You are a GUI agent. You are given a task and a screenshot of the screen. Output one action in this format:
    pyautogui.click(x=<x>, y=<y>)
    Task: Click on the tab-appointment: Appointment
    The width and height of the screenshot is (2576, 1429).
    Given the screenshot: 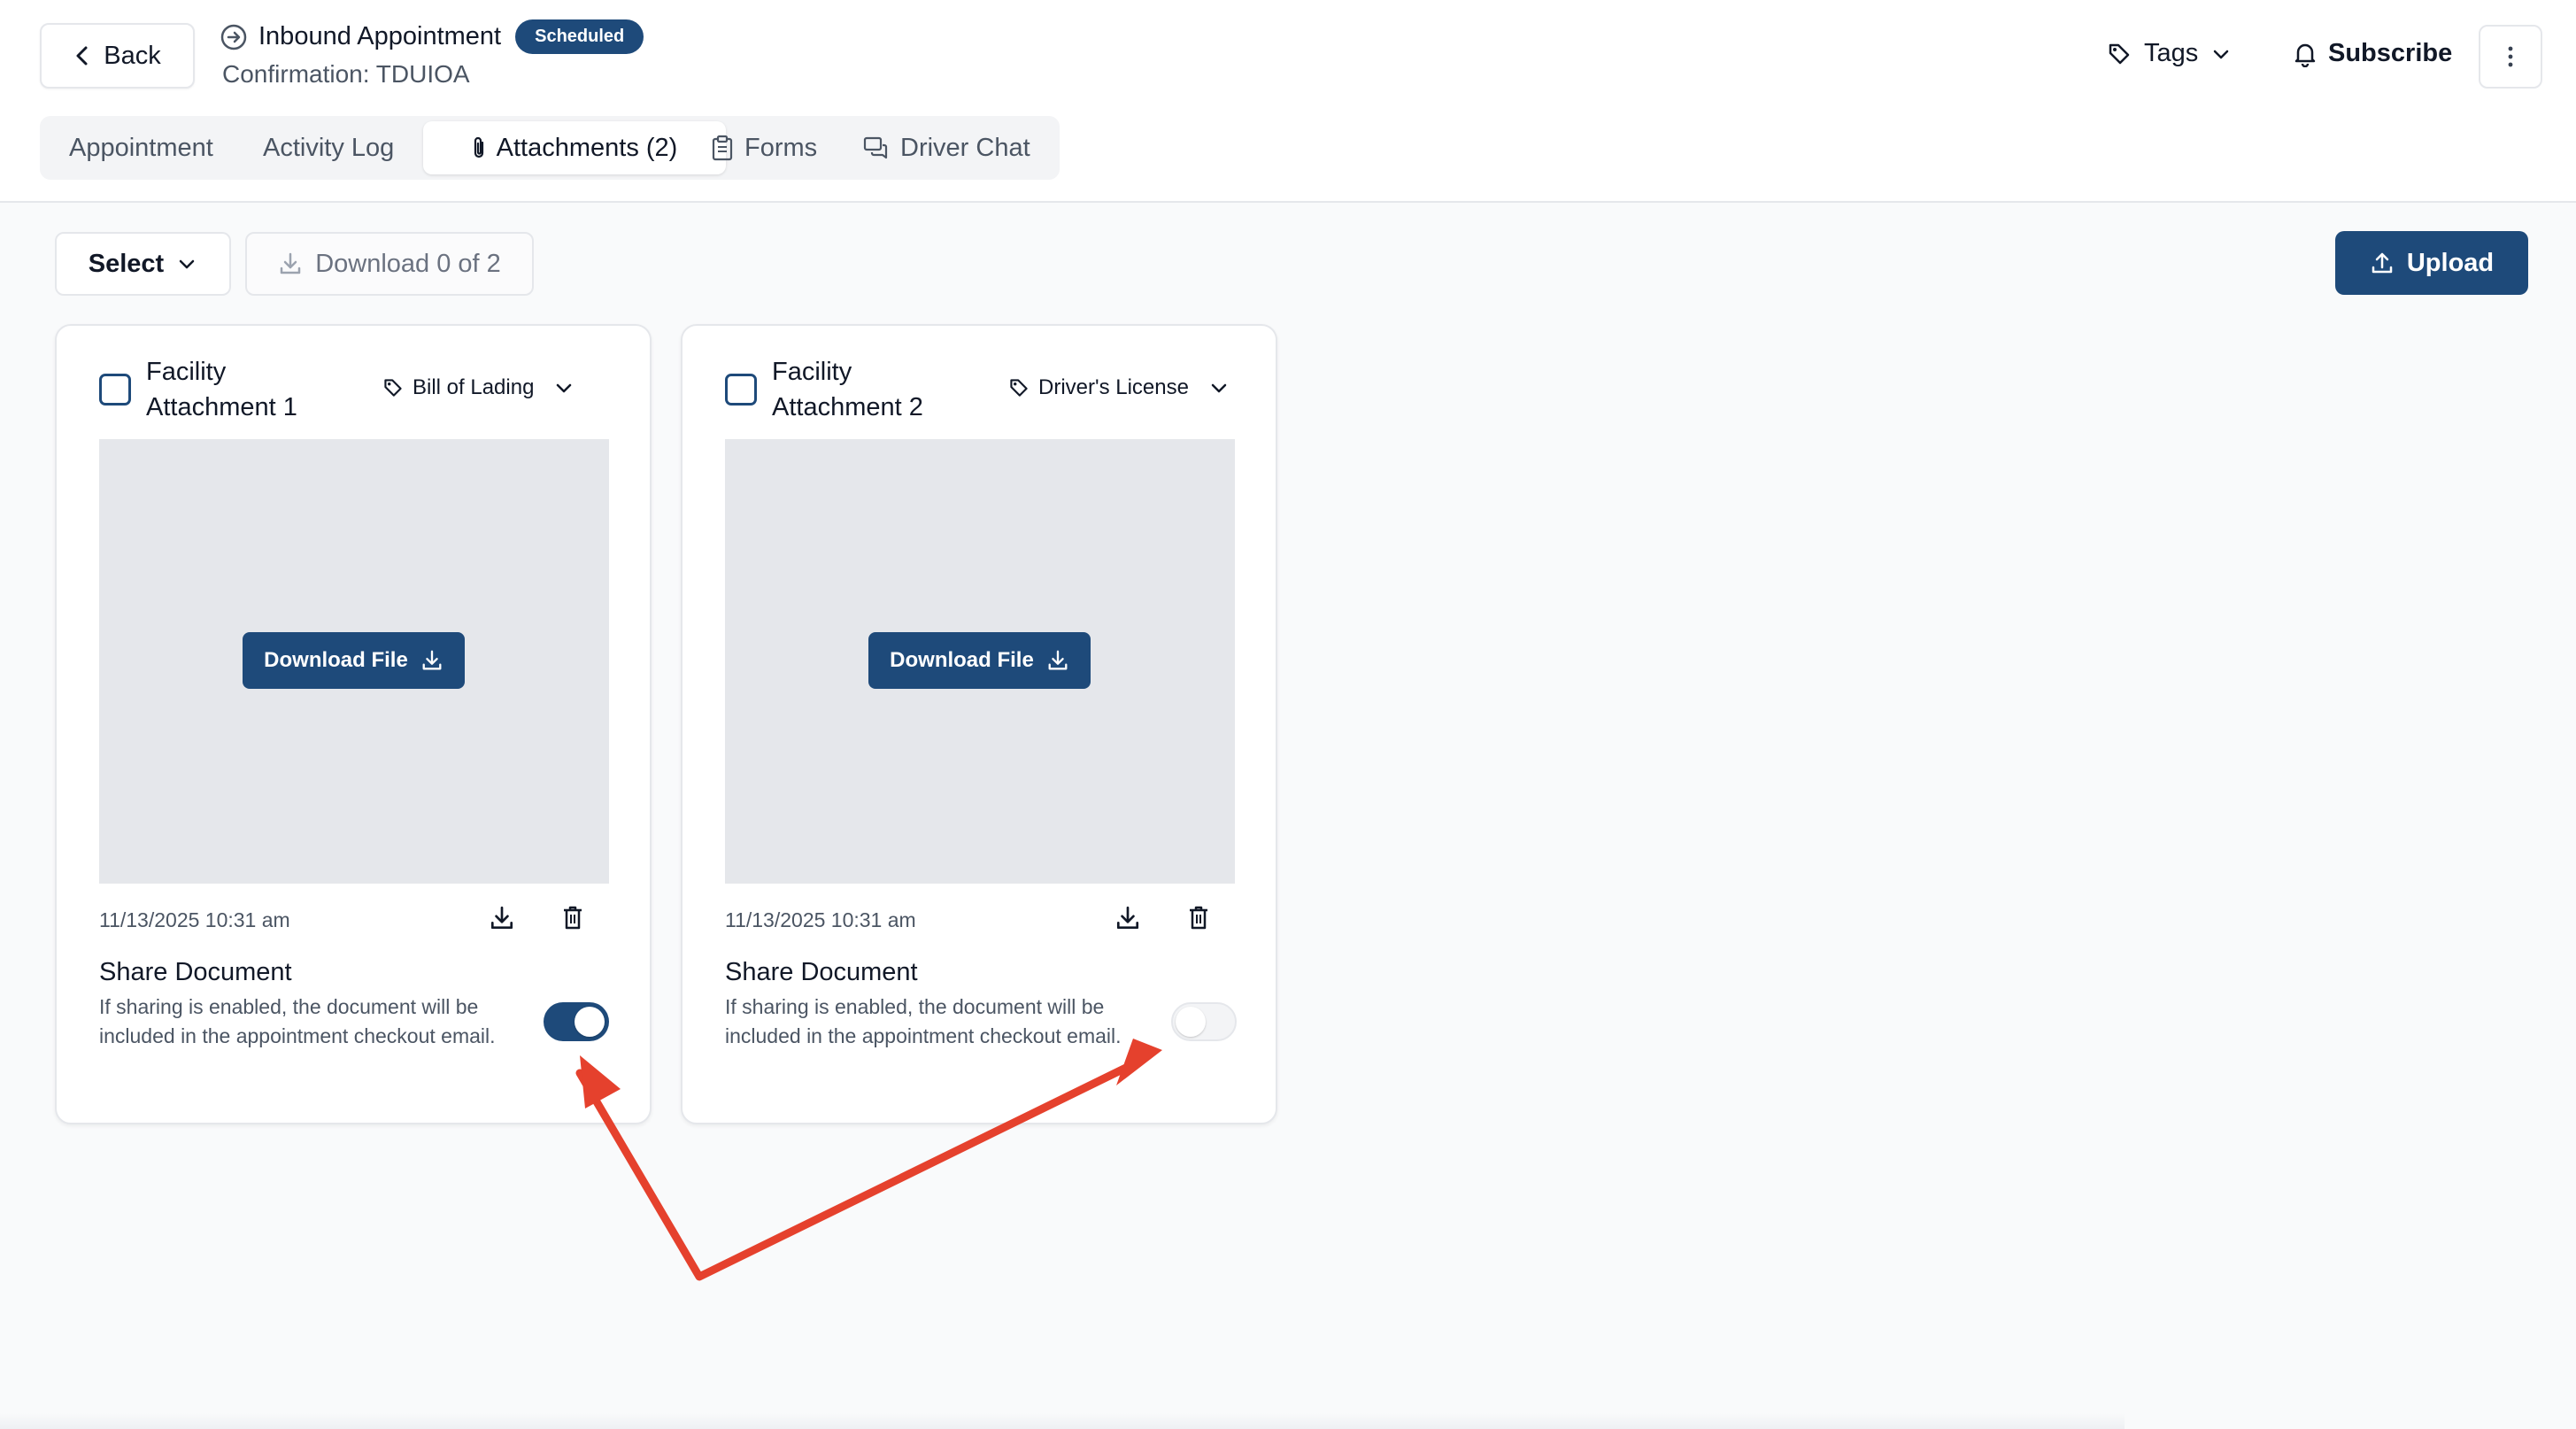 What is the action you would take?
    pyautogui.click(x=141, y=147)
    